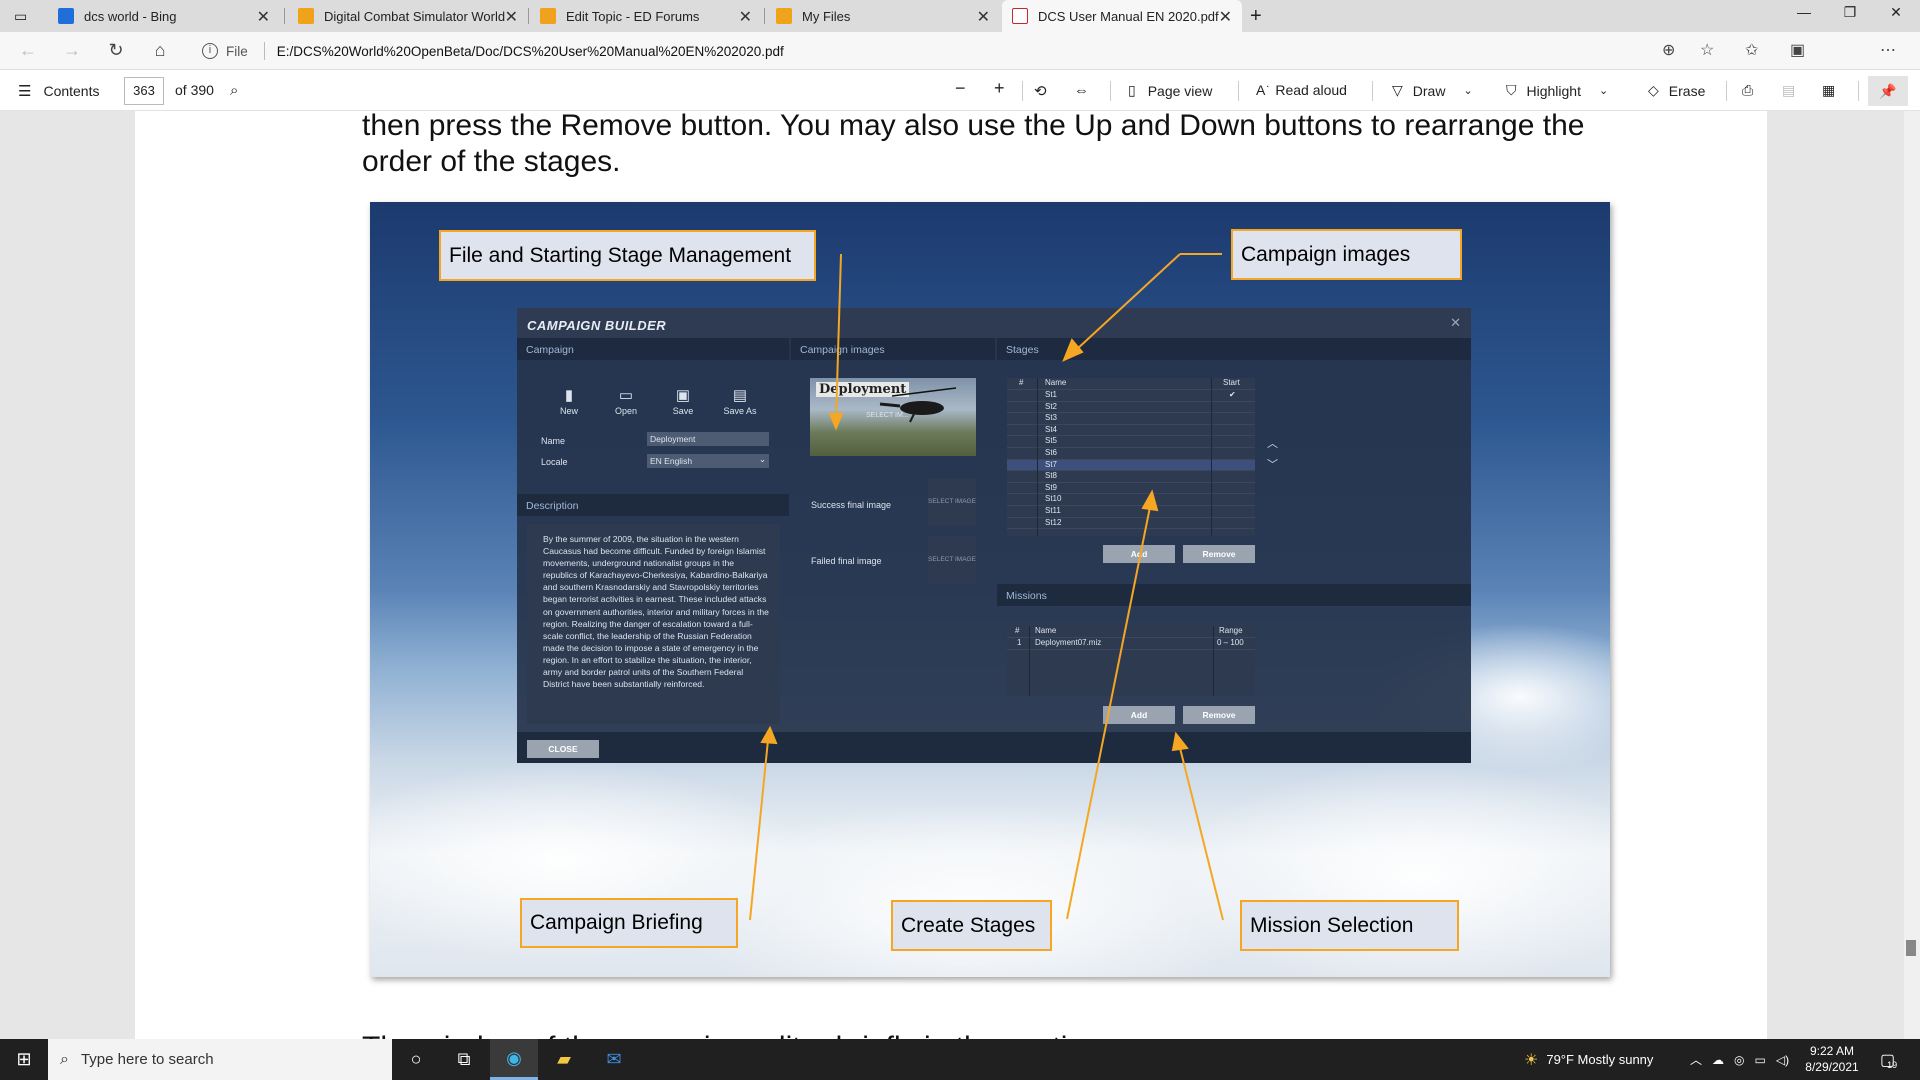 The image size is (1920, 1080). Describe the element at coordinates (614, 1059) in the screenshot. I see `mail-icon: ✉` at that location.